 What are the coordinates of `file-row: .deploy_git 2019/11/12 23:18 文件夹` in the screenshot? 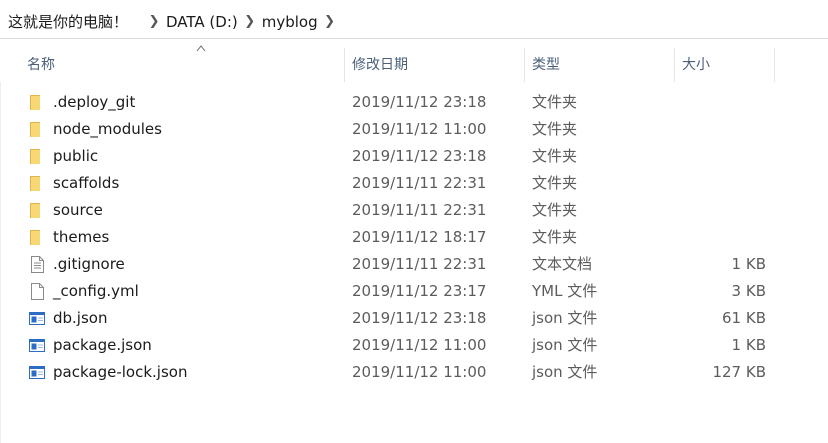 It's located at (414, 102).